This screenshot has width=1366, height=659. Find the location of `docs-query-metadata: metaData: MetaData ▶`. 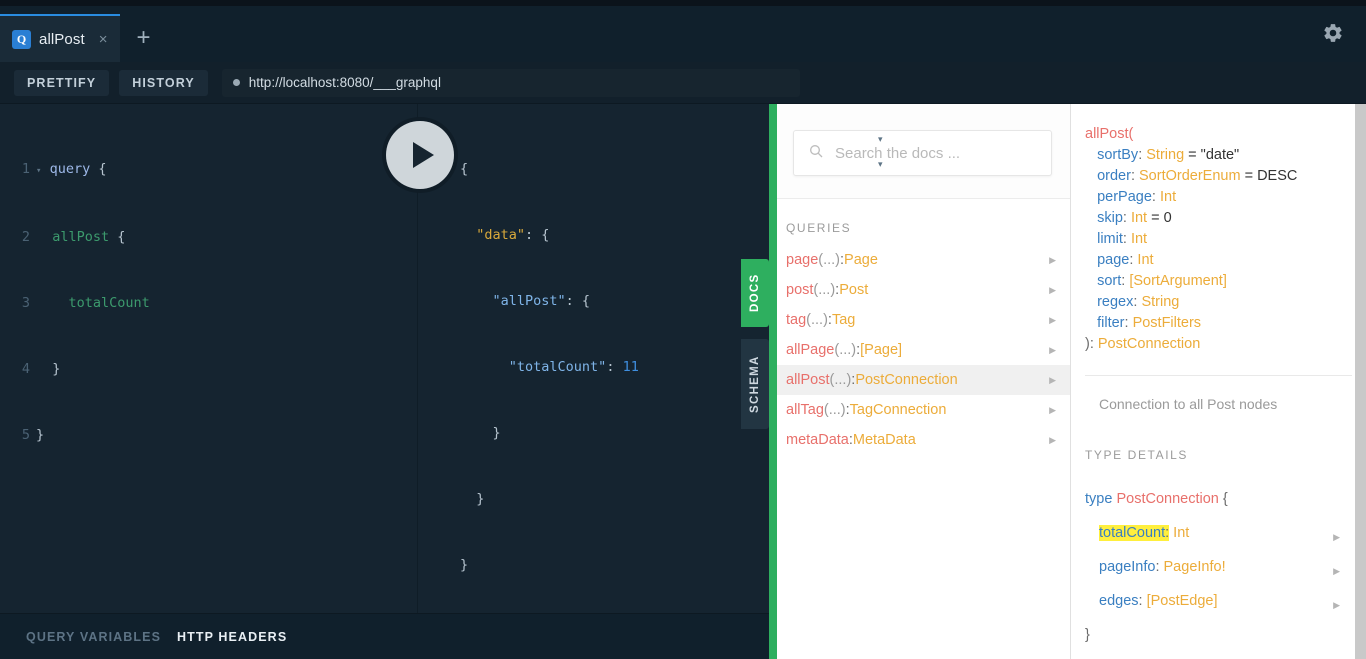

docs-query-metadata: metaData: MetaData ▶ is located at coordinates (922, 440).